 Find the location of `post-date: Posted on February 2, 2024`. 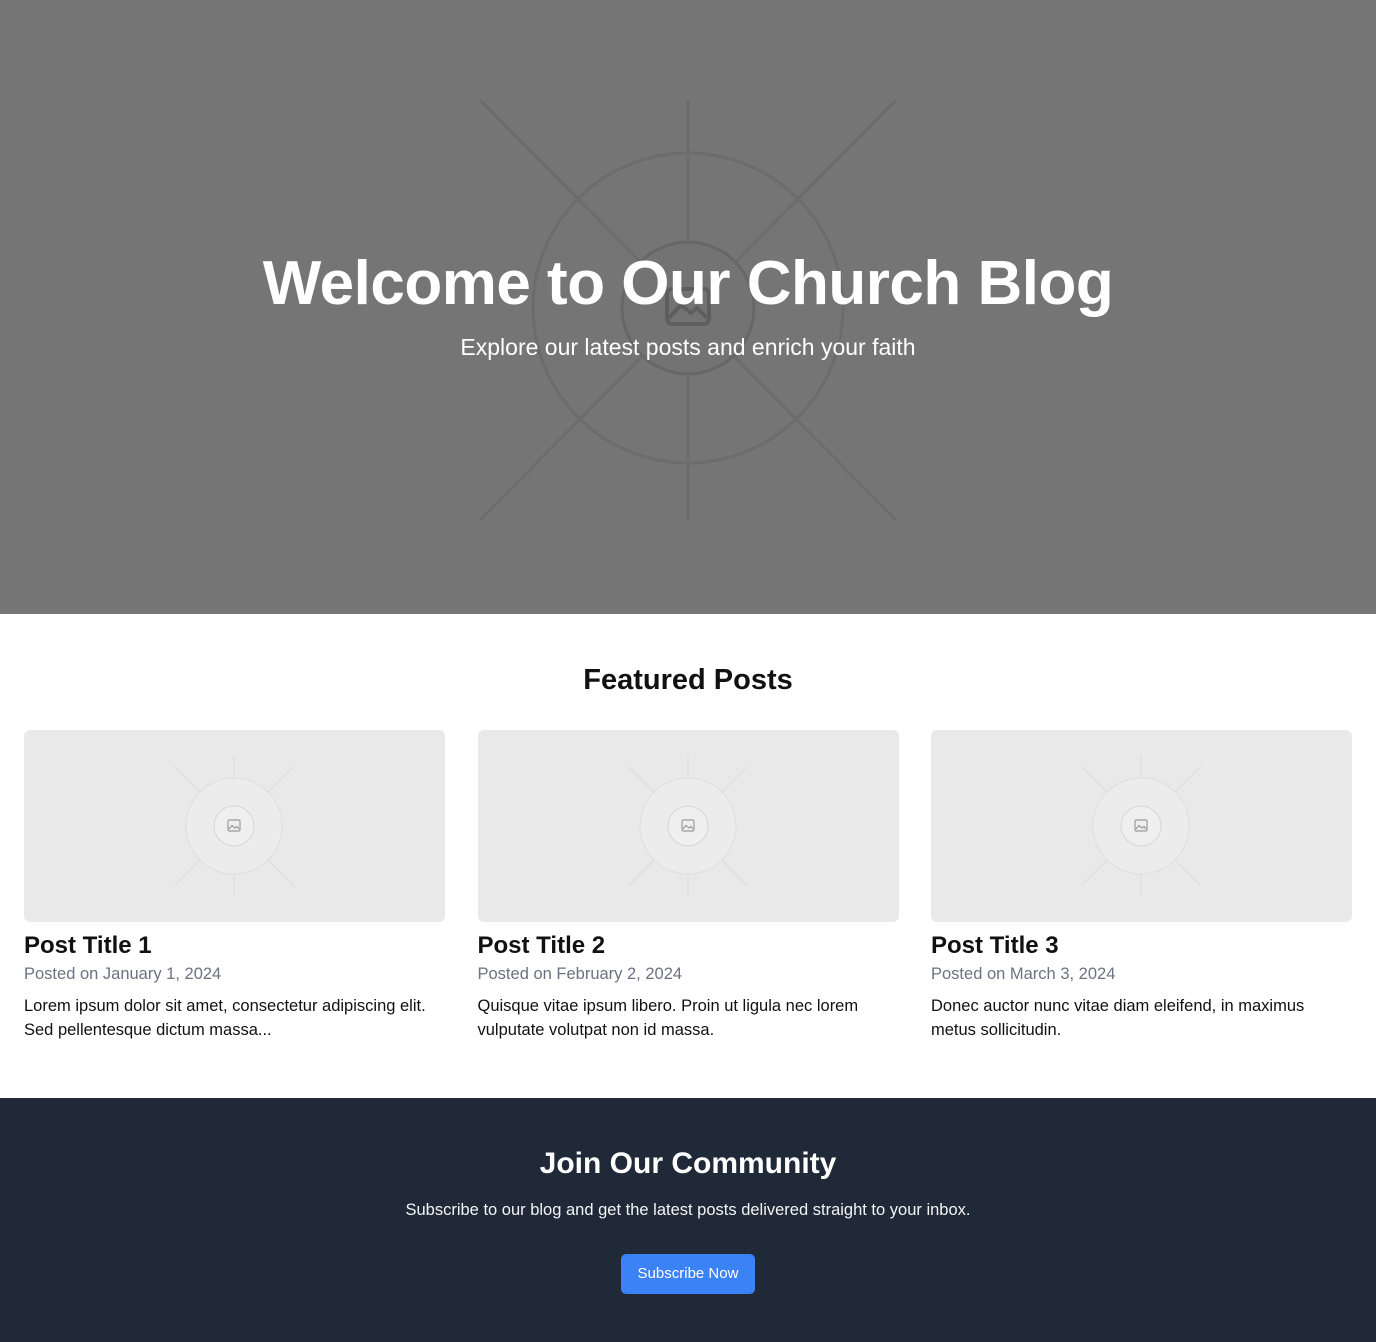

post-date: Posted on February 2, 2024 is located at coordinates (580, 974).